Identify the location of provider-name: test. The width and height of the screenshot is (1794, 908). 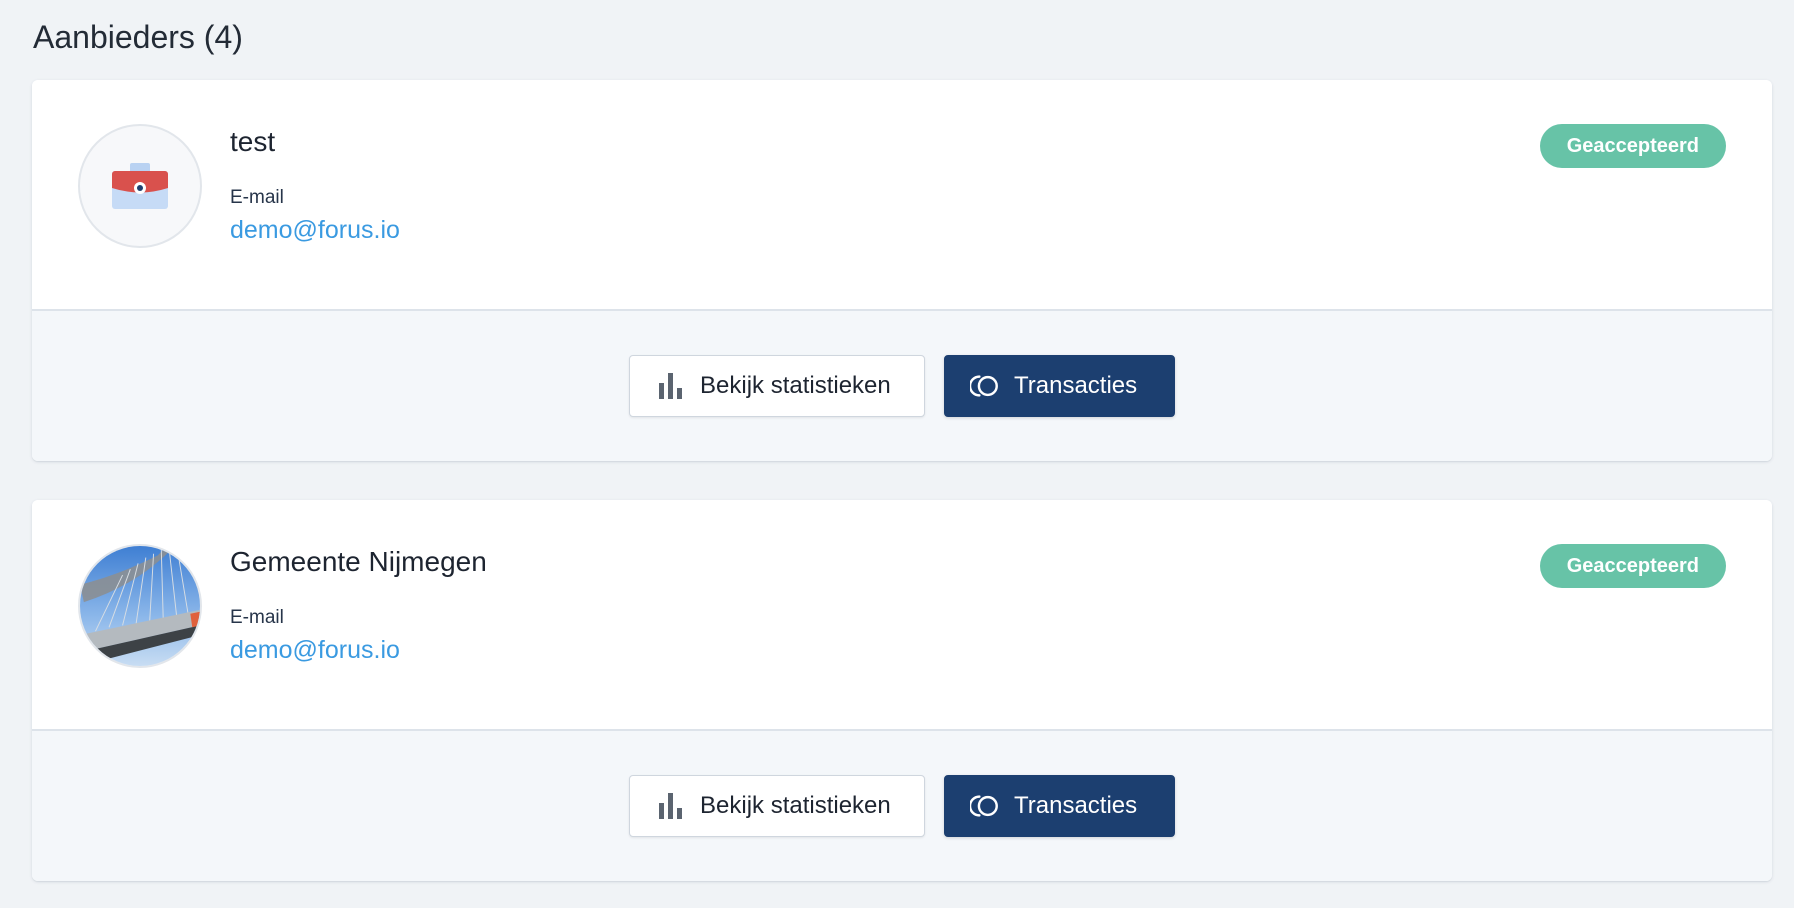
(253, 141).